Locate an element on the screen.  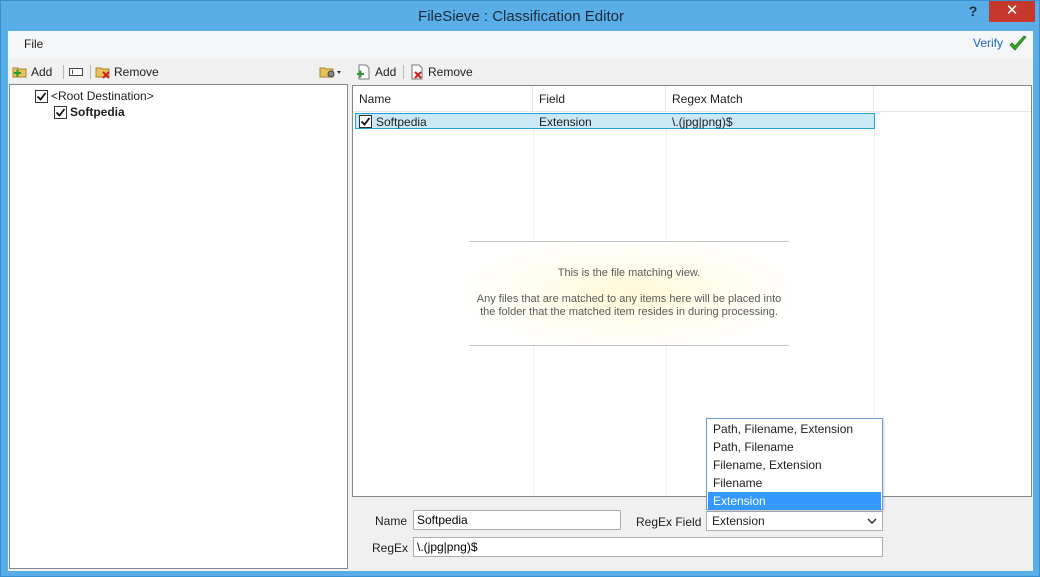
dropdown-option: Path, Filename is located at coordinates (794, 447).